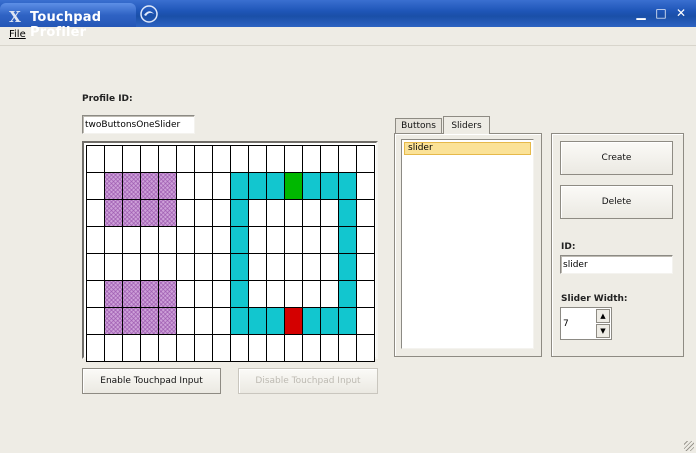 The width and height of the screenshot is (696, 453). Describe the element at coordinates (17, 34) in the screenshot. I see `menu-file: File` at that location.